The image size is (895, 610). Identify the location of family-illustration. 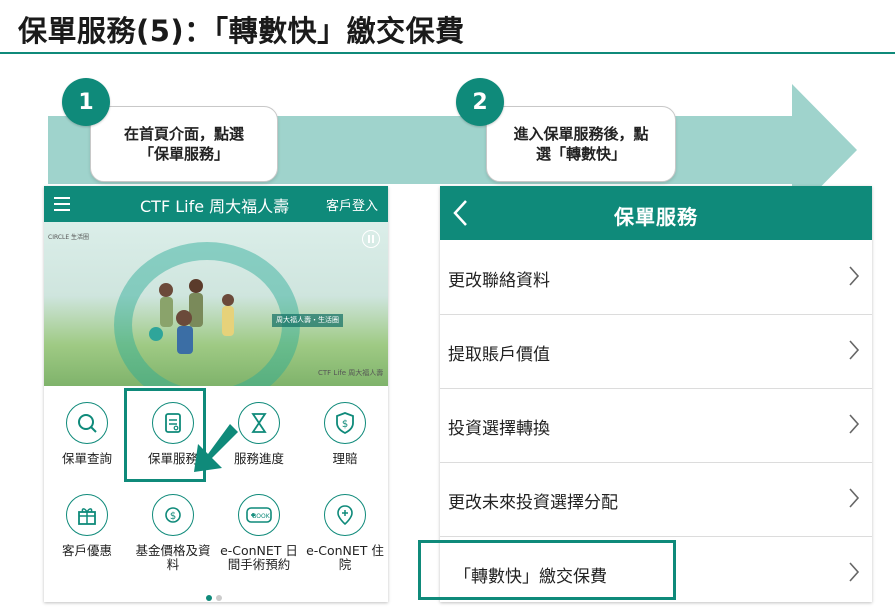
(191, 316).